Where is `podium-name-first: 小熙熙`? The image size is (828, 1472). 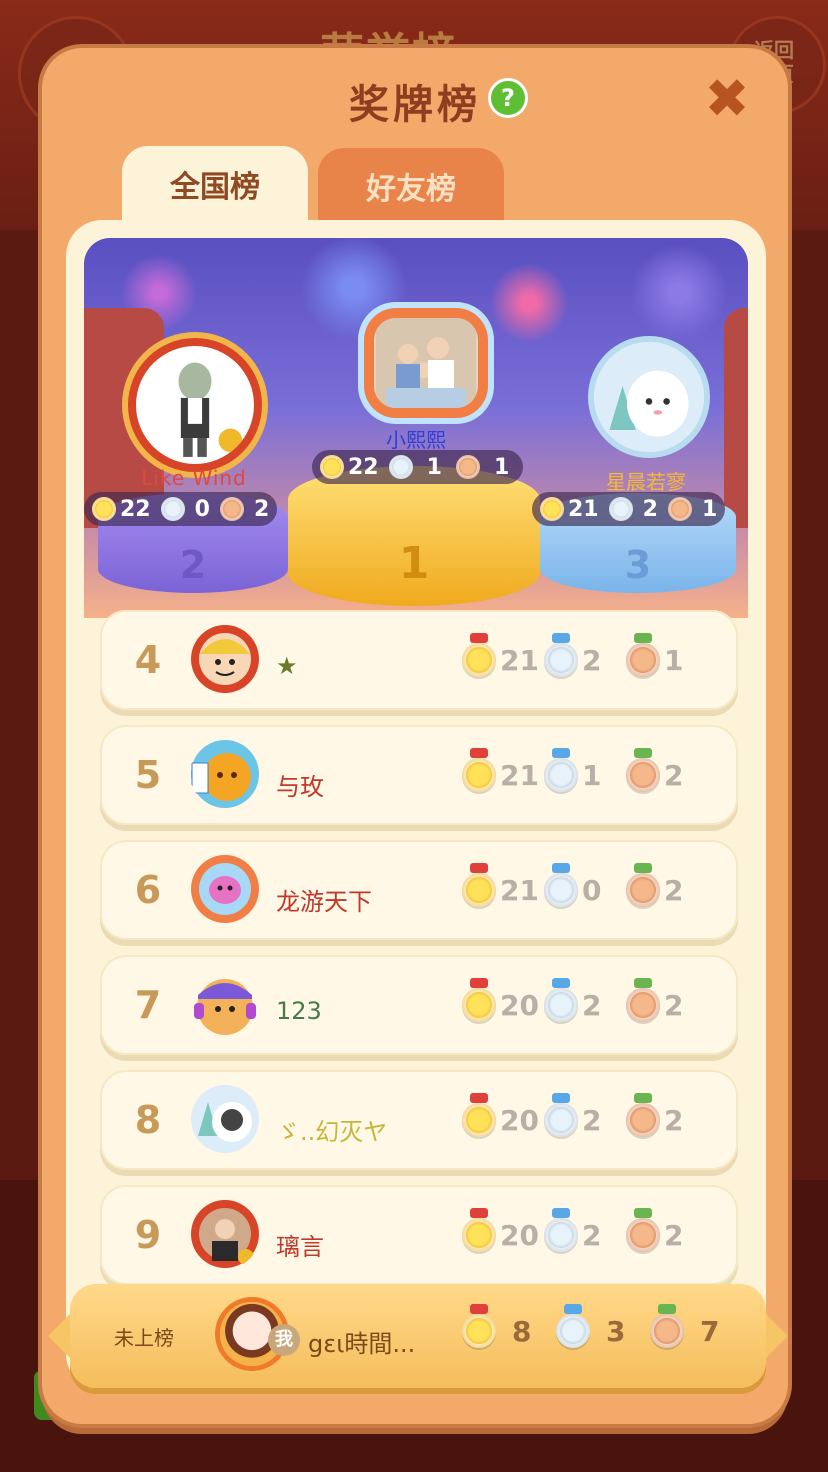
podium-name-first: 小熙熙 is located at coordinates (416, 440).